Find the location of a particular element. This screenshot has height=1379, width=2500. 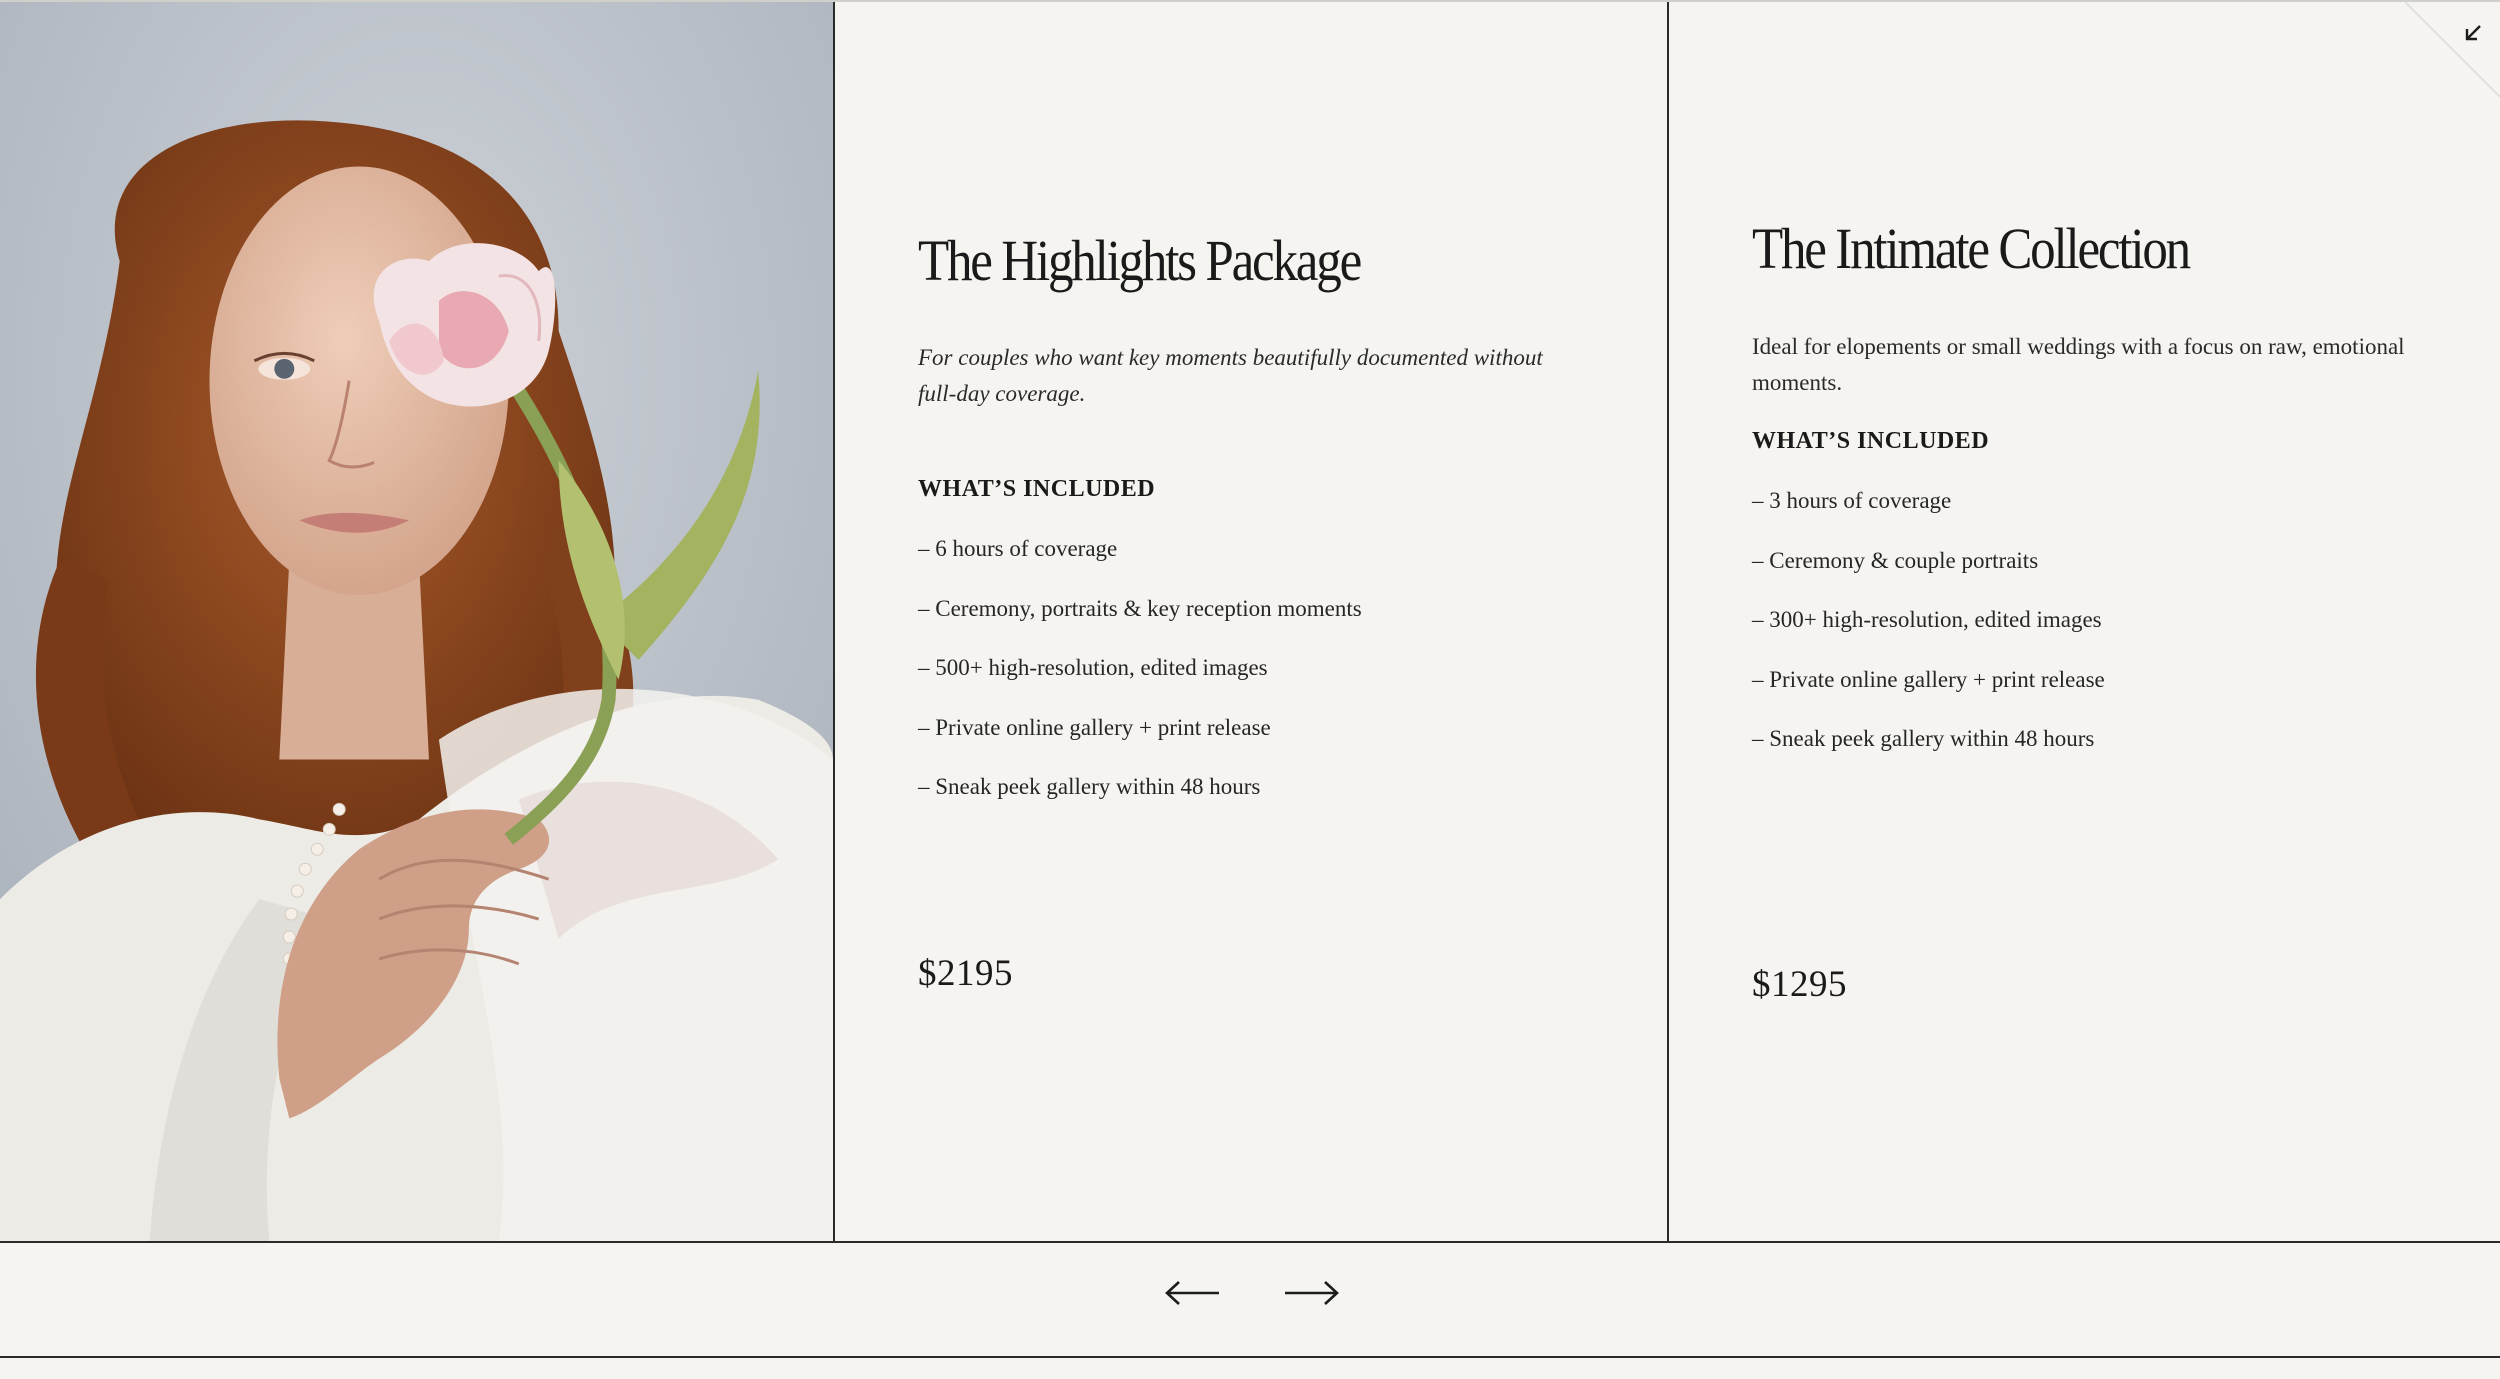

list-item: – 6 hours of coverage is located at coordinates (1018, 548).